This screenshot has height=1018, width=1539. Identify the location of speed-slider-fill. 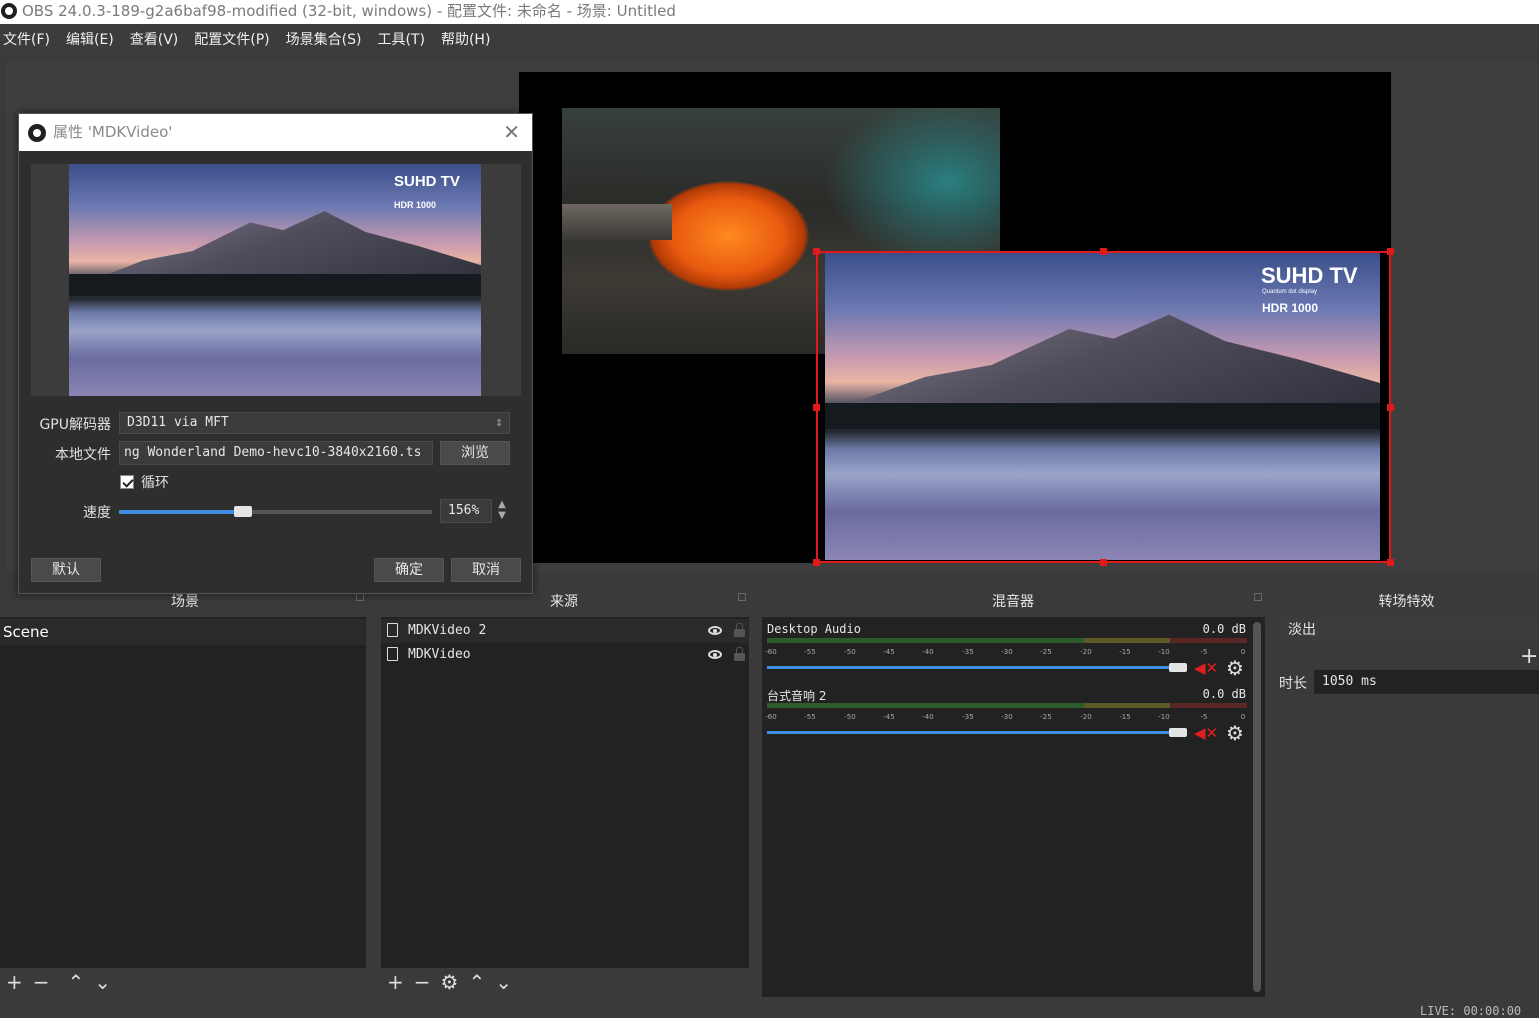
(181, 512).